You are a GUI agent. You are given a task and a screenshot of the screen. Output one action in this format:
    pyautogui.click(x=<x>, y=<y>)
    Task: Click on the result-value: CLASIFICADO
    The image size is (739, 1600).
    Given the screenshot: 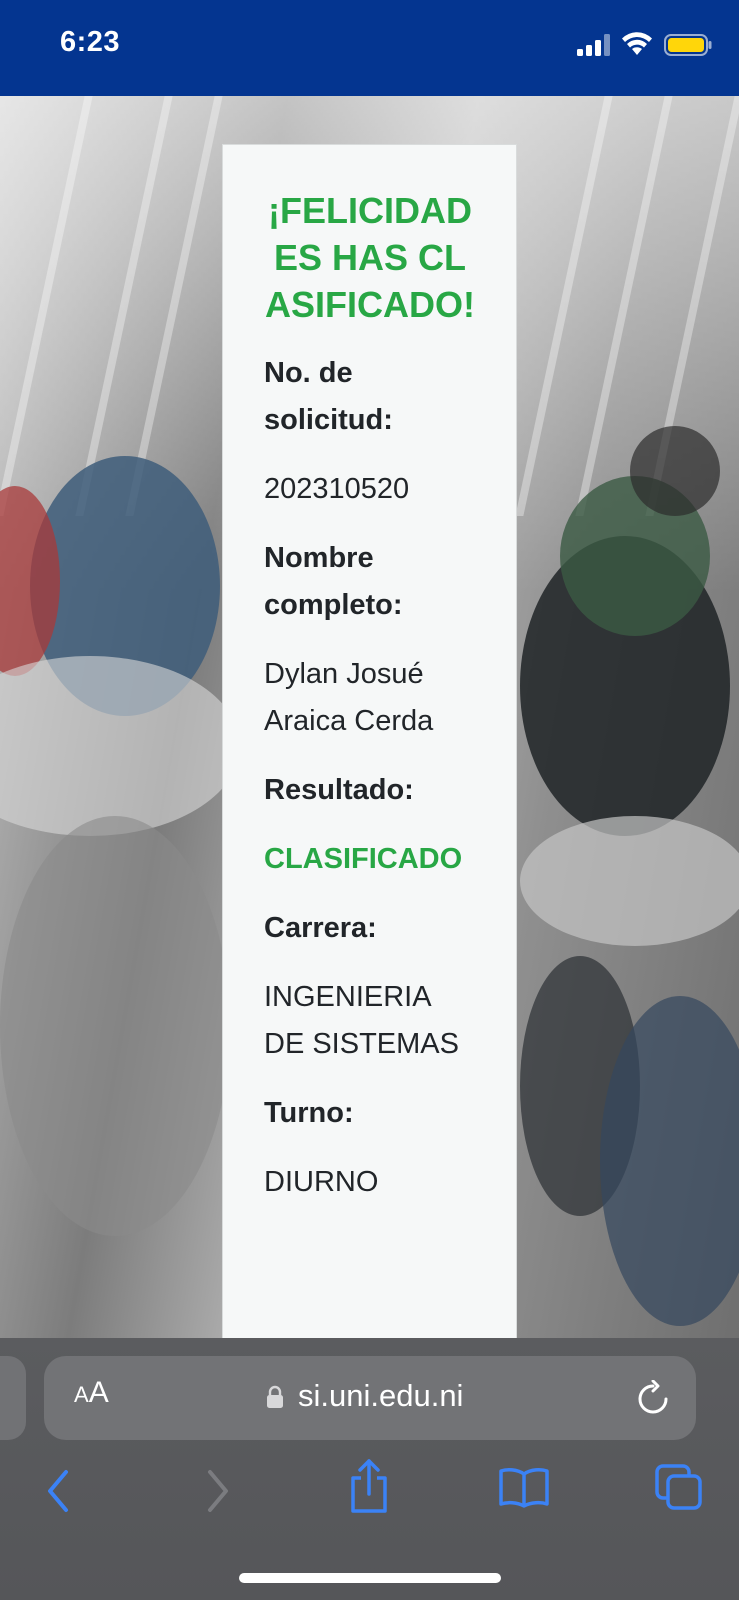 What is the action you would take?
    pyautogui.click(x=363, y=859)
    